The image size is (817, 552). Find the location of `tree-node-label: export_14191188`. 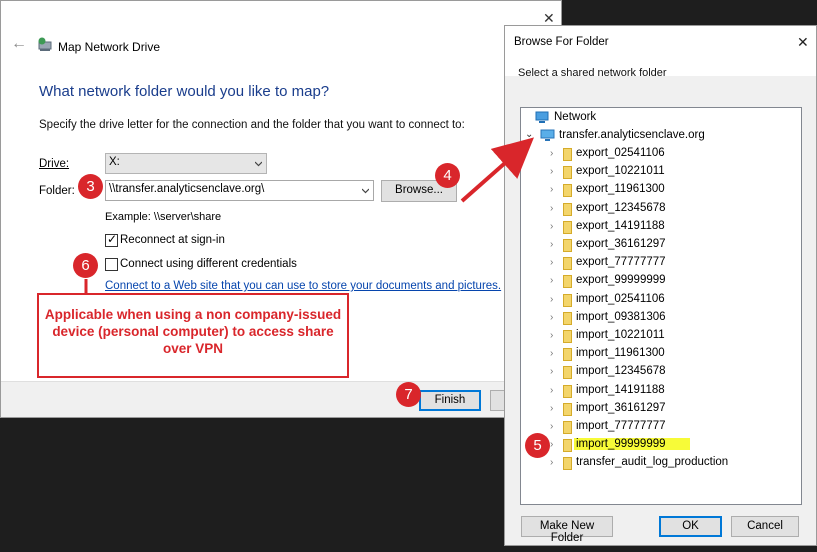

tree-node-label: export_14191188 is located at coordinates (620, 225).